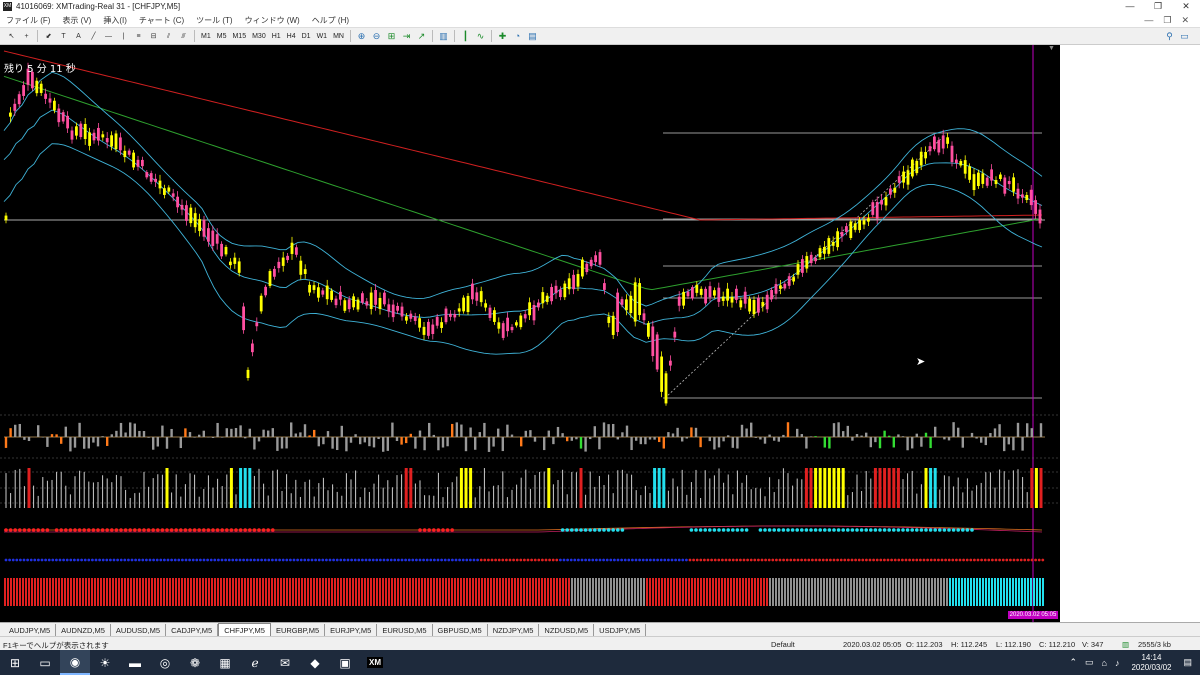 The width and height of the screenshot is (1200, 675). Describe the element at coordinates (514, 630) in the screenshot. I see `tab-nzdjpy: NZDJPY,M5` at that location.